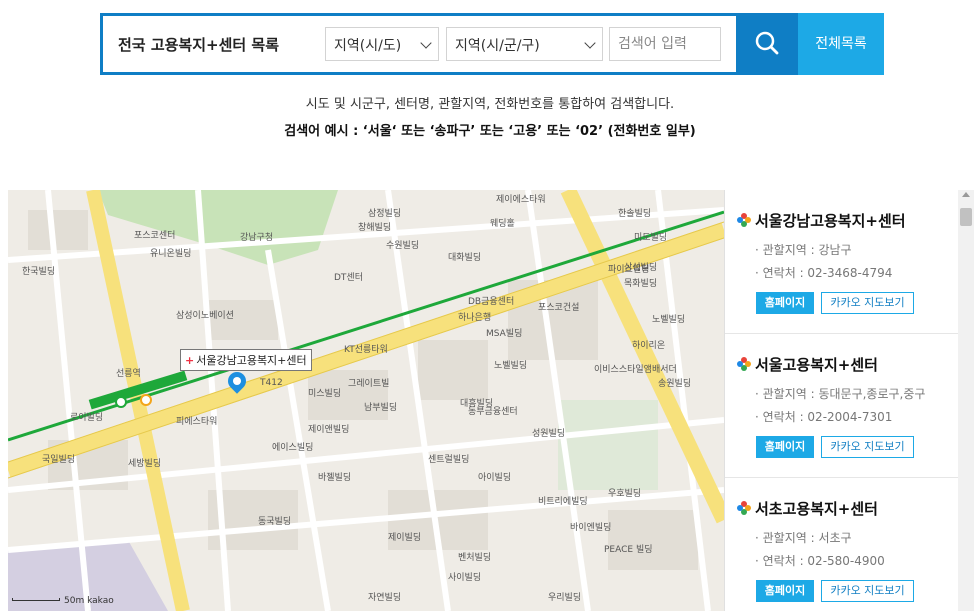 The width and height of the screenshot is (980, 611). Describe the element at coordinates (966, 194) in the screenshot. I see `scroll-up-arrow-icon` at that location.